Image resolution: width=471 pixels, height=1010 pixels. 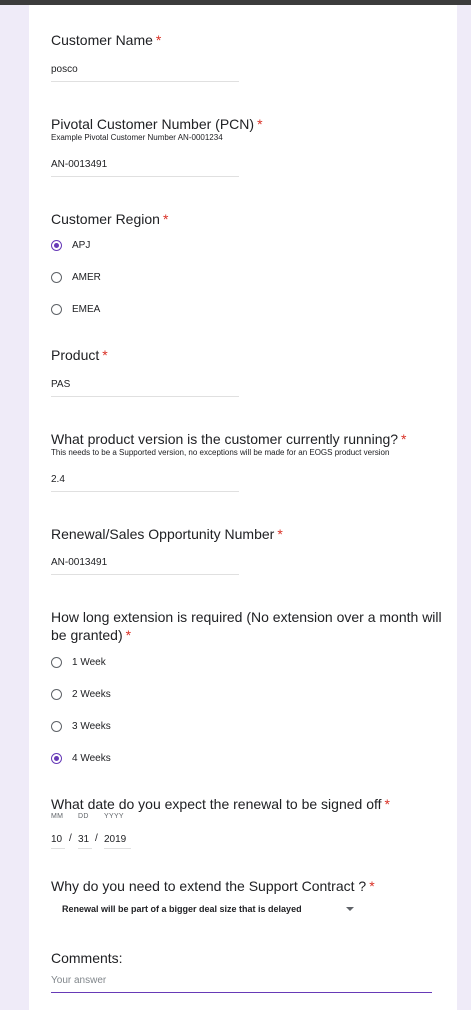 What do you see at coordinates (241, 984) in the screenshot?
I see `comments-input: Your answer` at bounding box center [241, 984].